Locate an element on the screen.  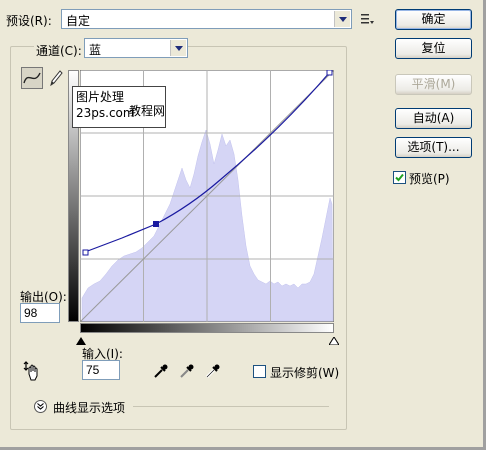
preset-select: 自定 is located at coordinates (206, 19).